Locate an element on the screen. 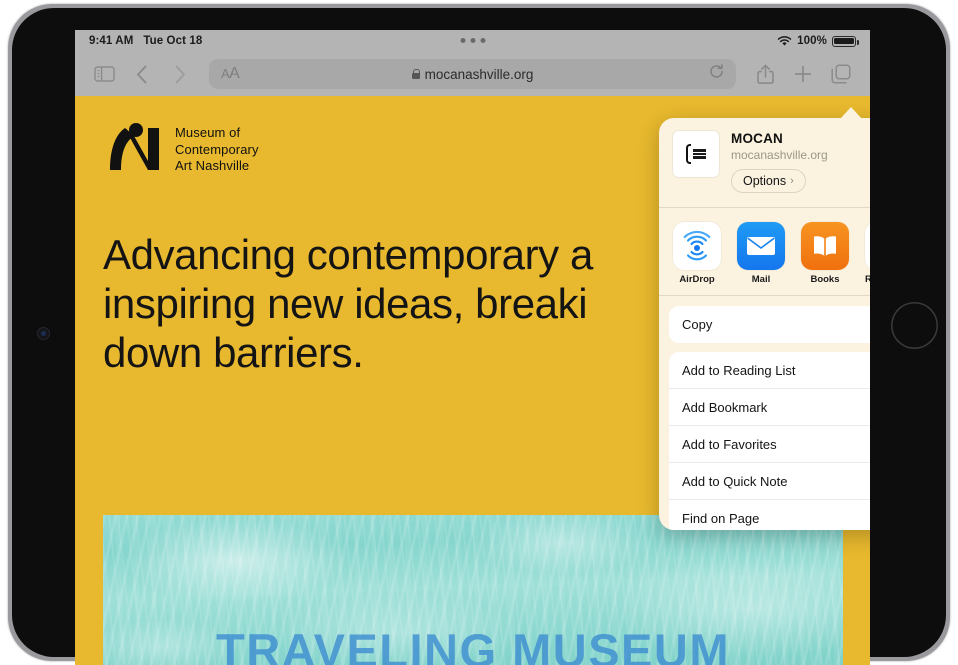  safari-toolbar: AA mocanashville.org is located at coordinates (472, 74).